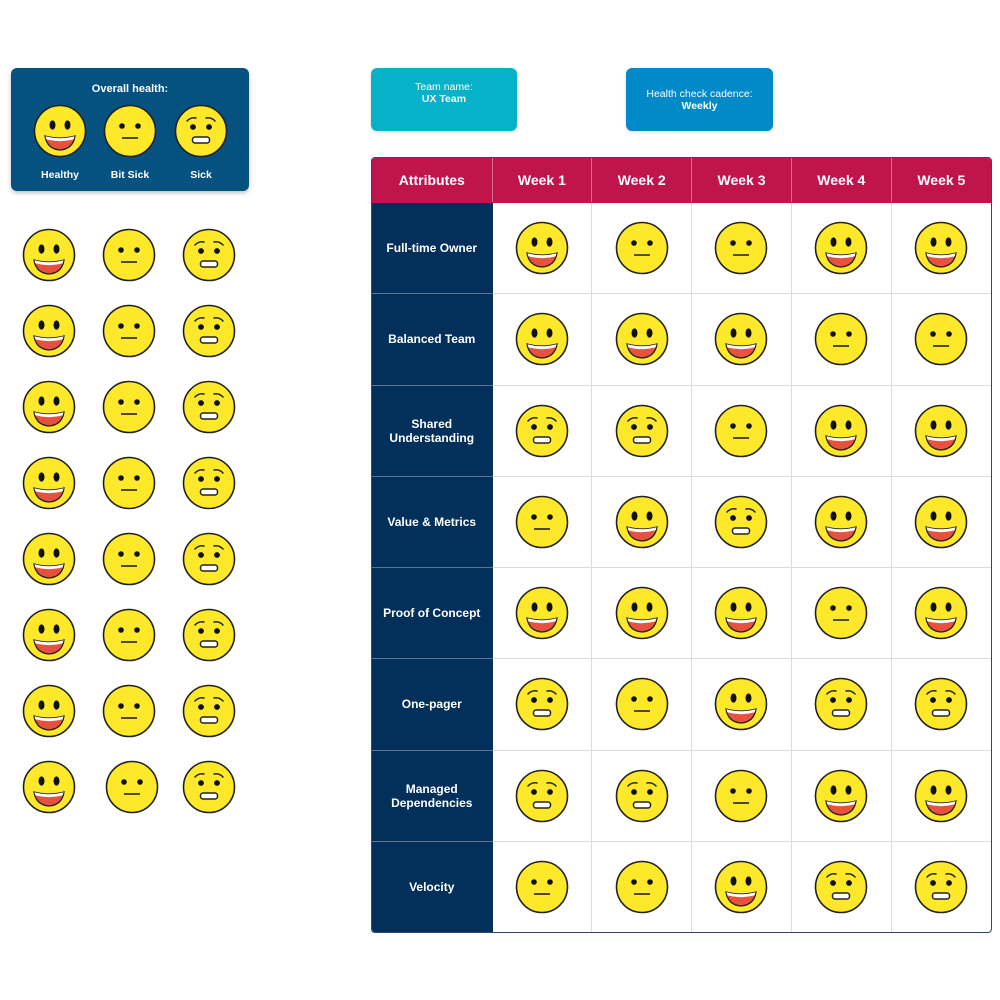  What do you see at coordinates (432, 180) in the screenshot?
I see `header-attributes: Attributes` at bounding box center [432, 180].